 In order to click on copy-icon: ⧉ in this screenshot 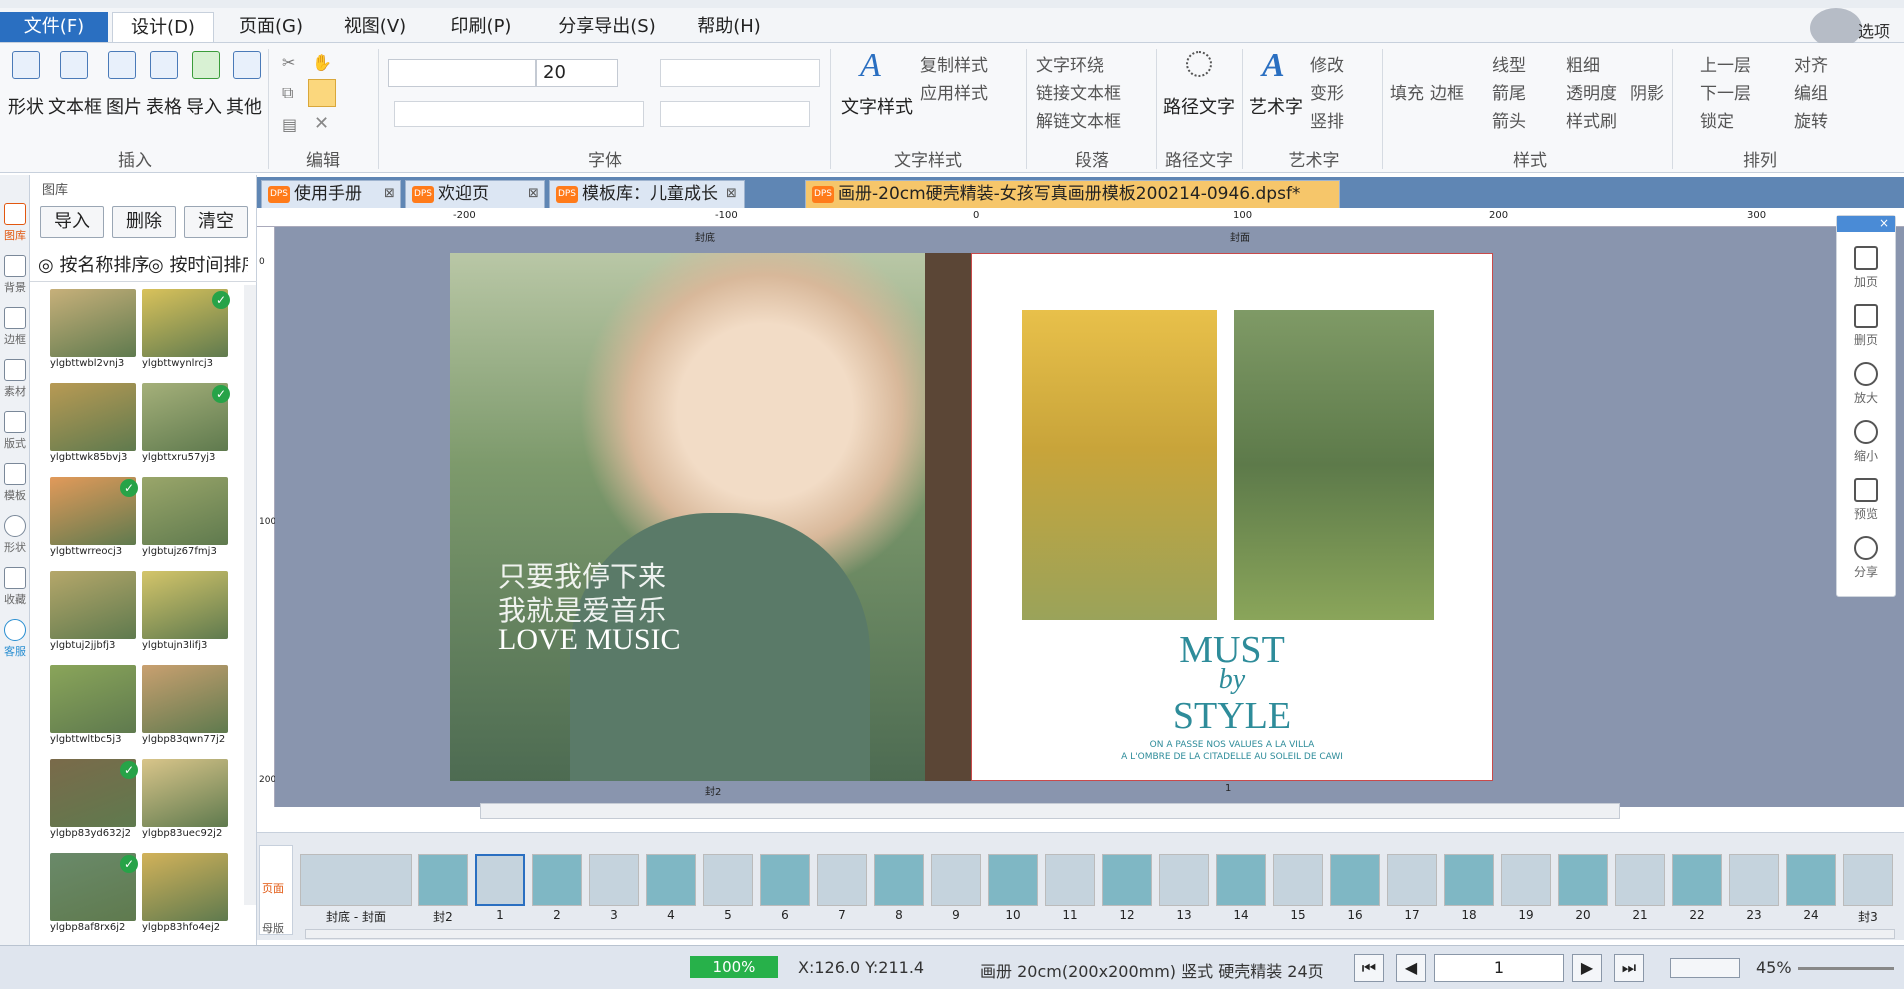, I will do `click(287, 93)`.